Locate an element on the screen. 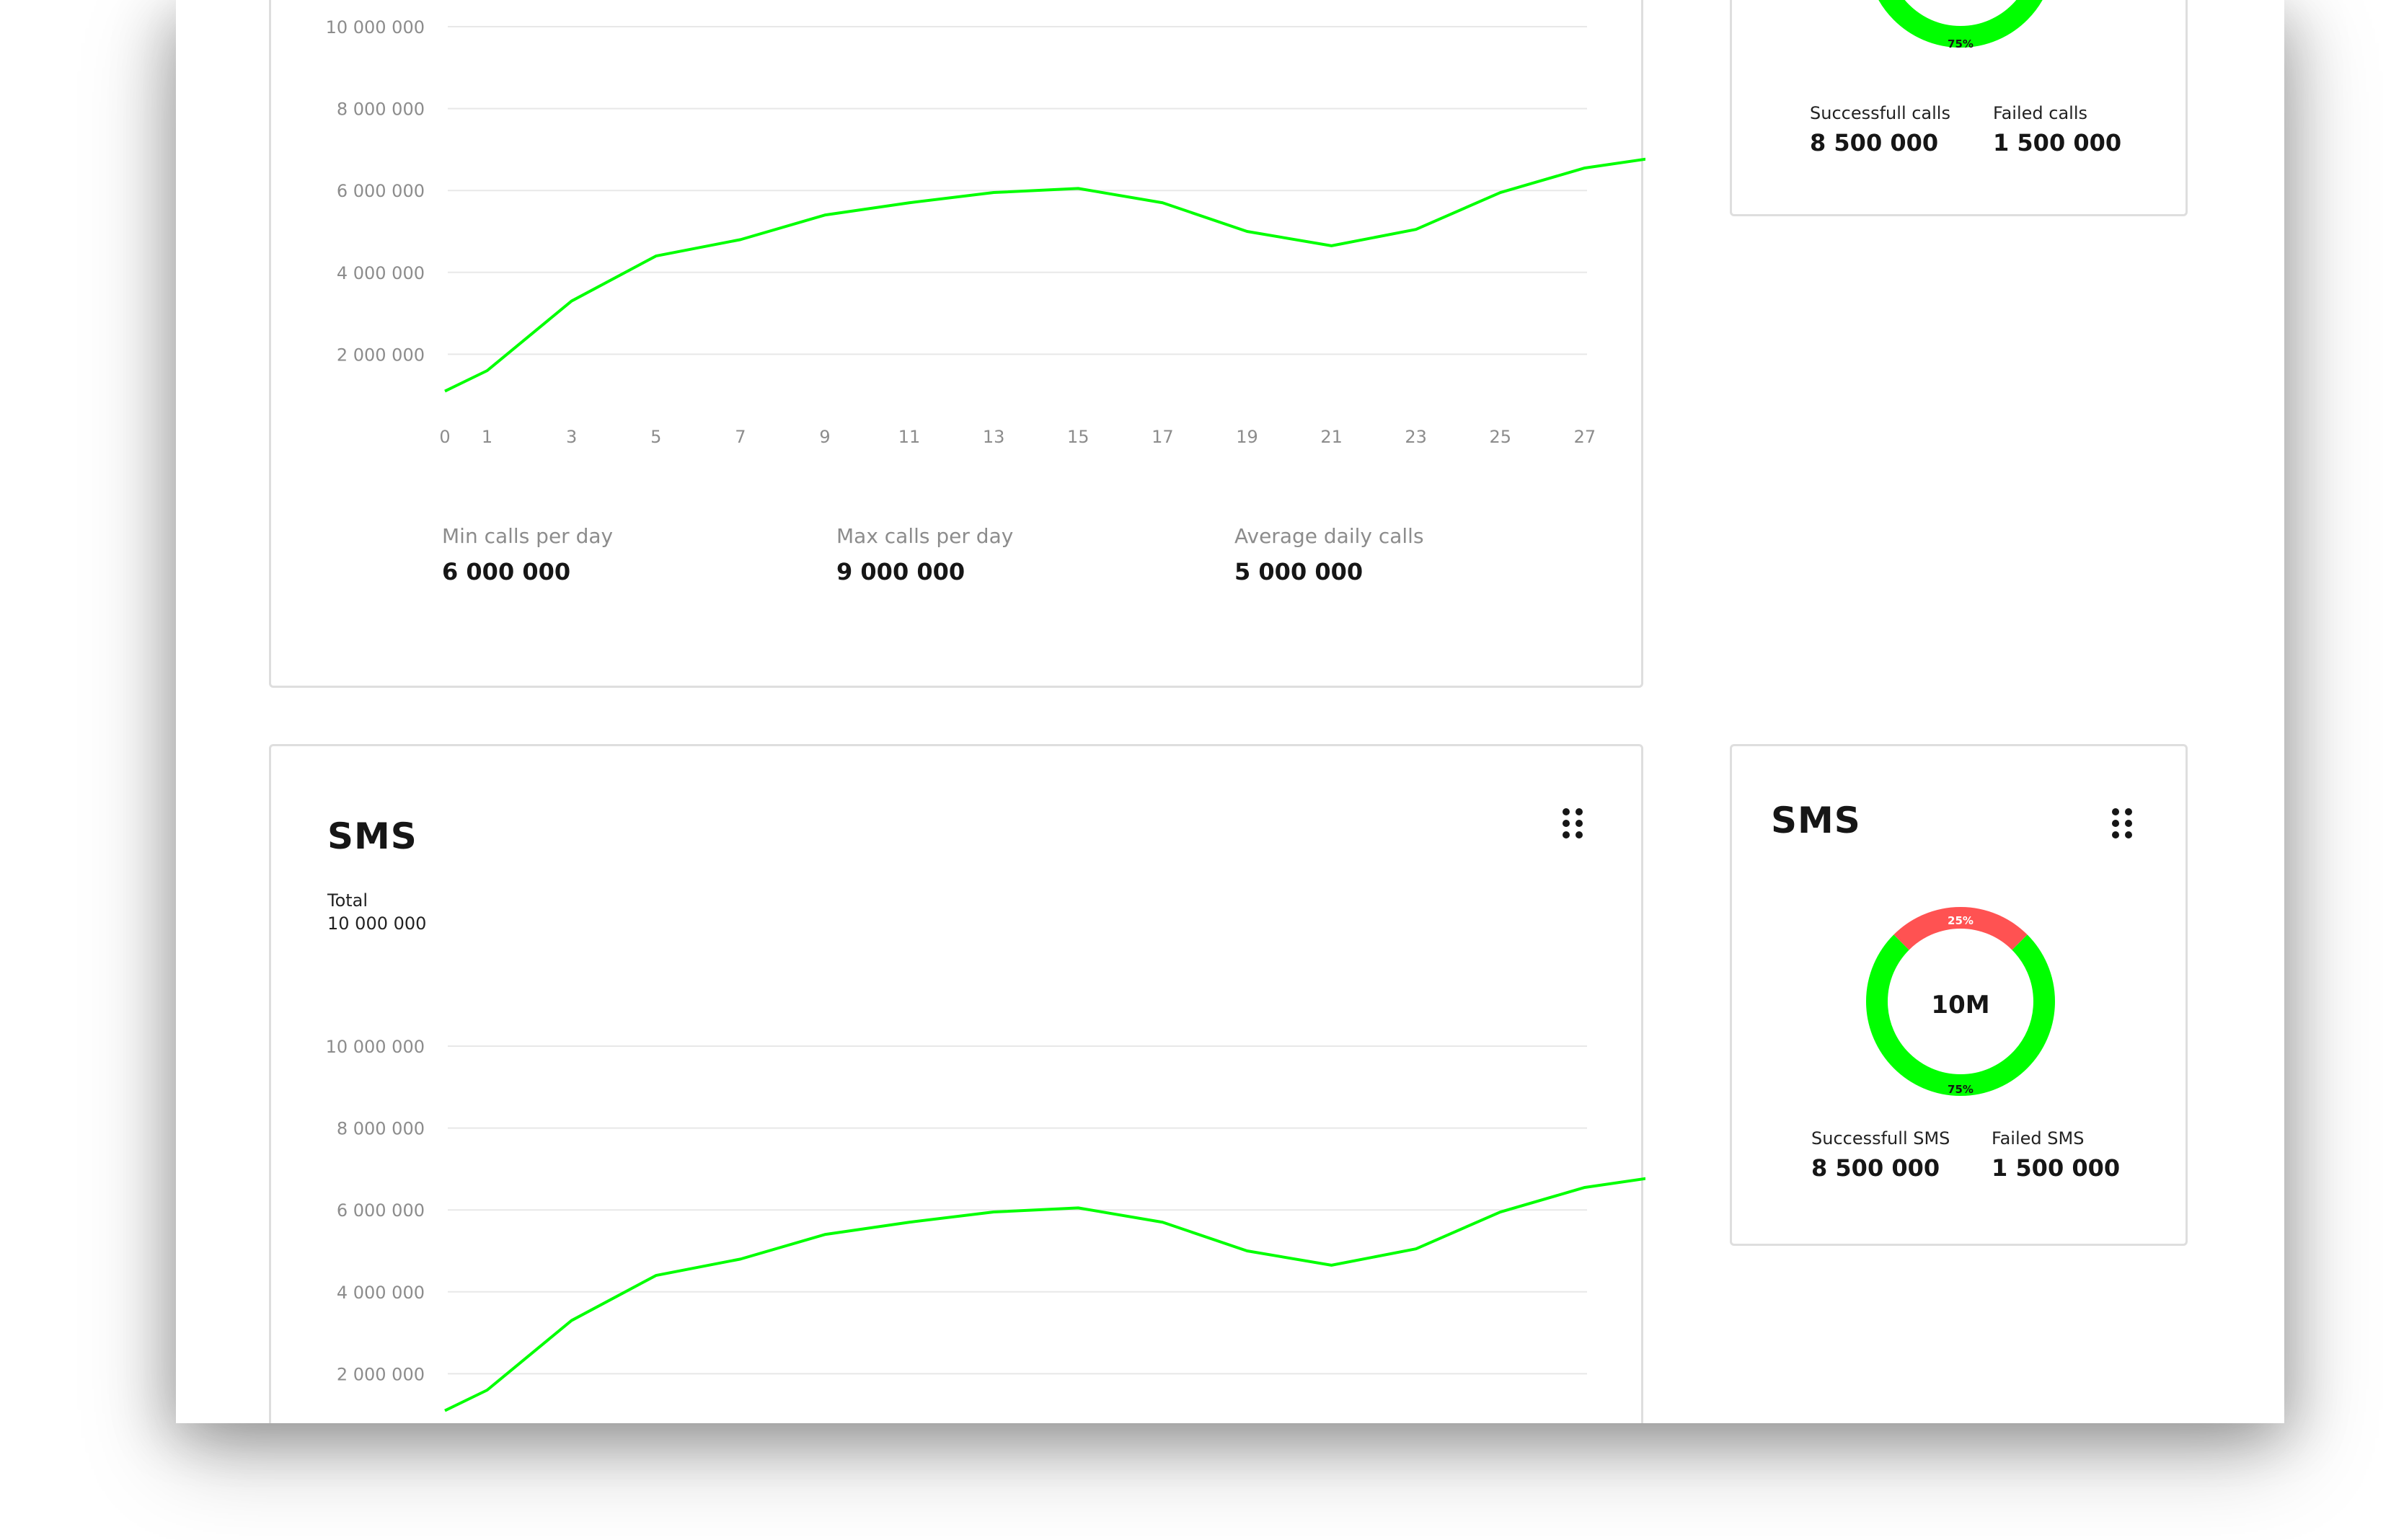  x-tick-label: 21 is located at coordinates (1331, 437).